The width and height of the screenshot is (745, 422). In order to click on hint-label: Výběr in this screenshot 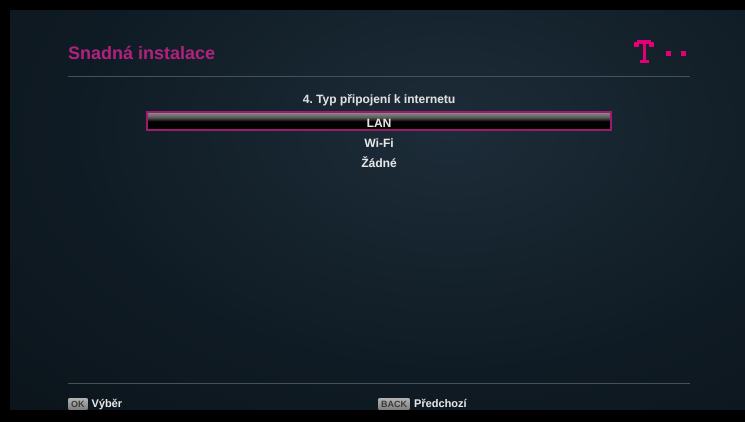, I will do `click(107, 404)`.